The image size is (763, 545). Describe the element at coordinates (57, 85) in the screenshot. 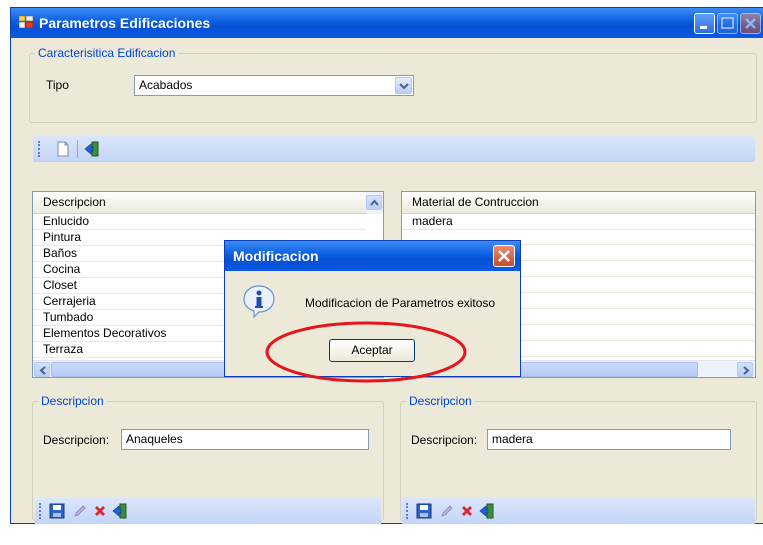

I see `tipo-label: Tipo` at that location.